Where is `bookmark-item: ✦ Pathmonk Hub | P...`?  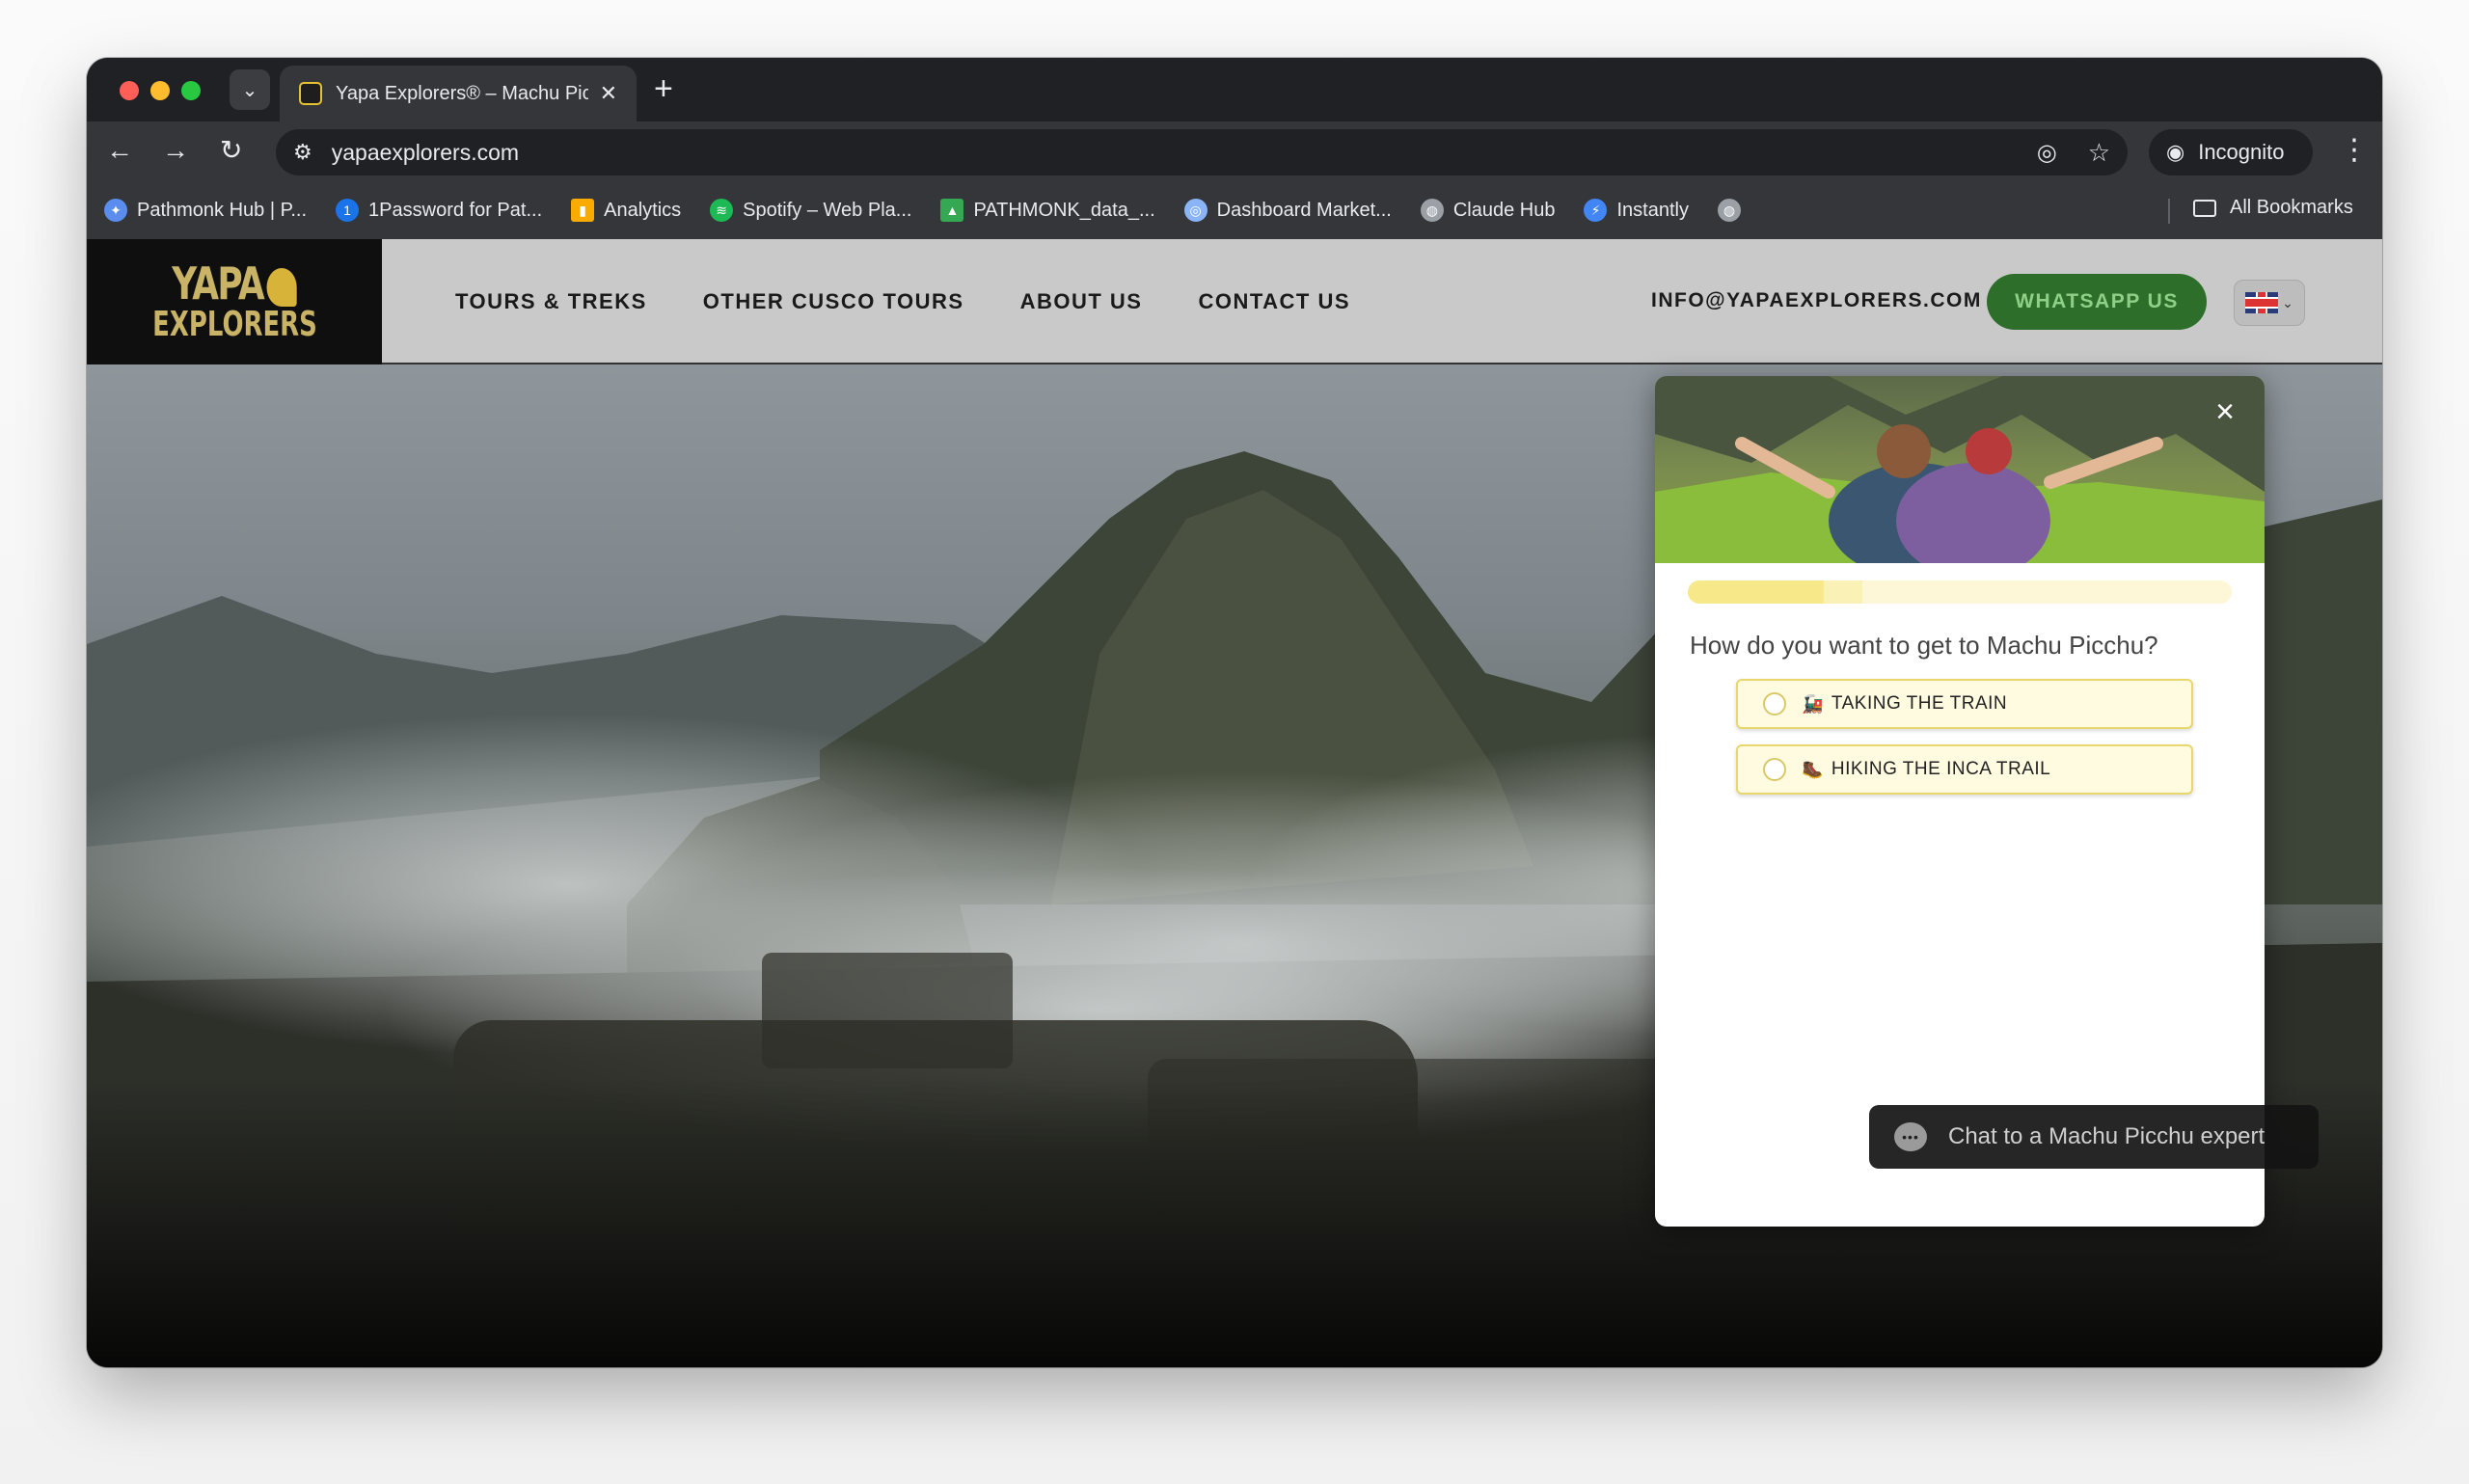
bookmark-item: ✦ Pathmonk Hub | P... is located at coordinates (205, 210).